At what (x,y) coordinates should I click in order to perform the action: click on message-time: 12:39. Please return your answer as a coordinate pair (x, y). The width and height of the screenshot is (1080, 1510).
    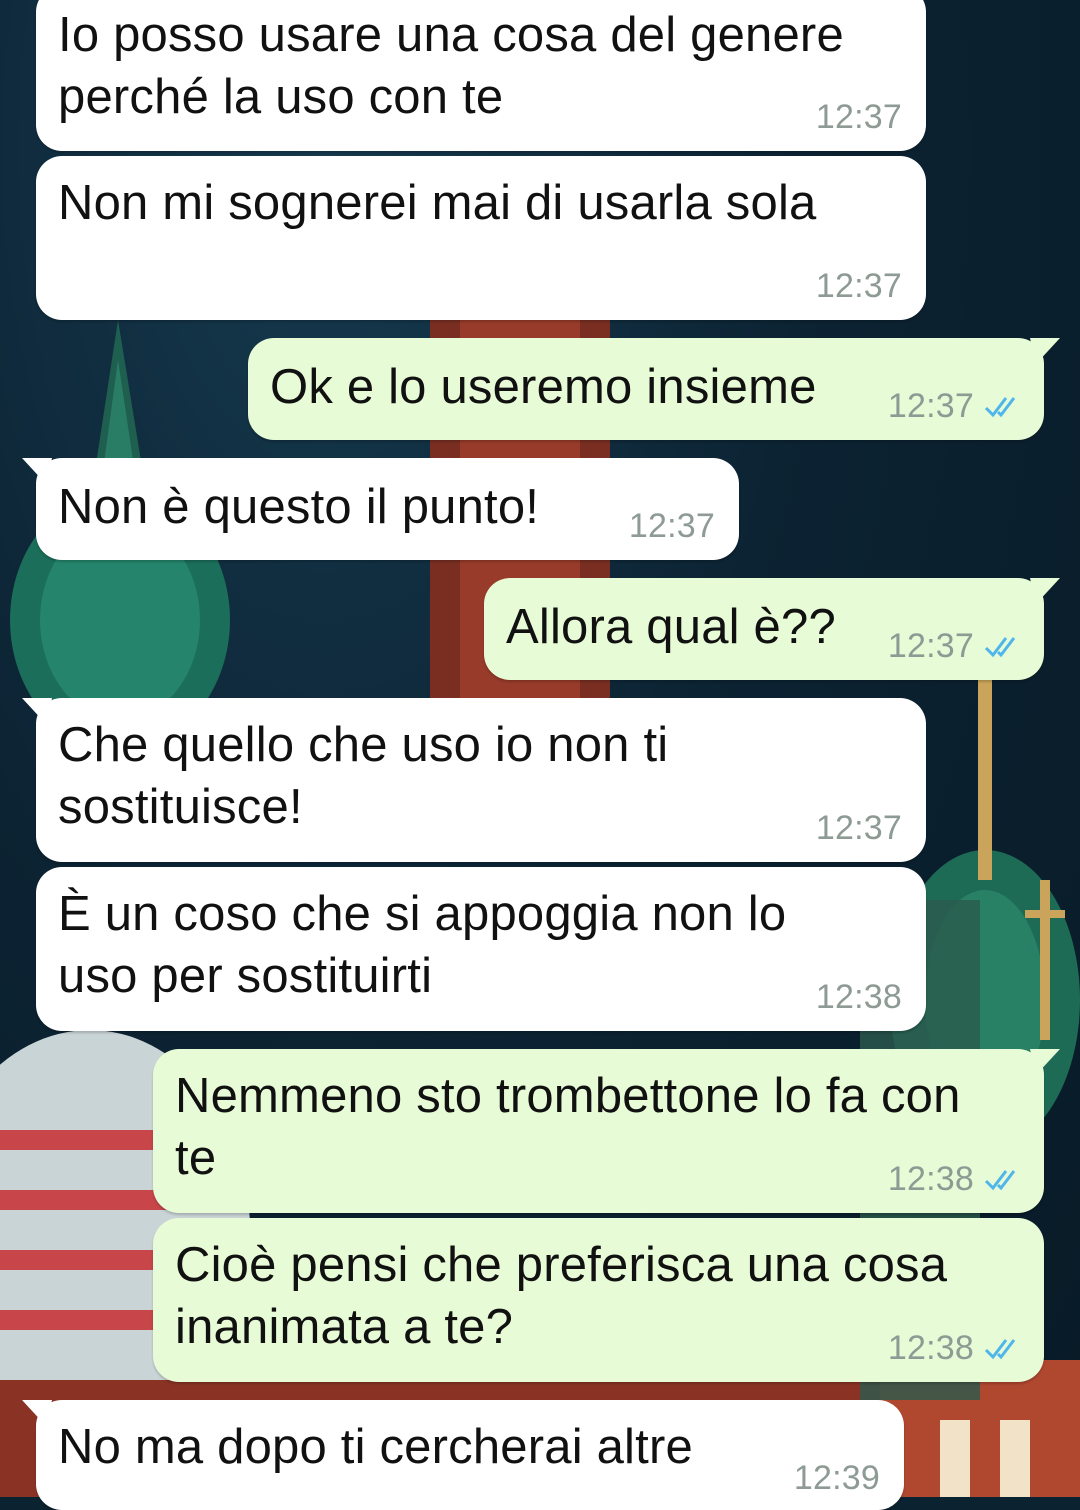
    Looking at the image, I should click on (836, 1478).